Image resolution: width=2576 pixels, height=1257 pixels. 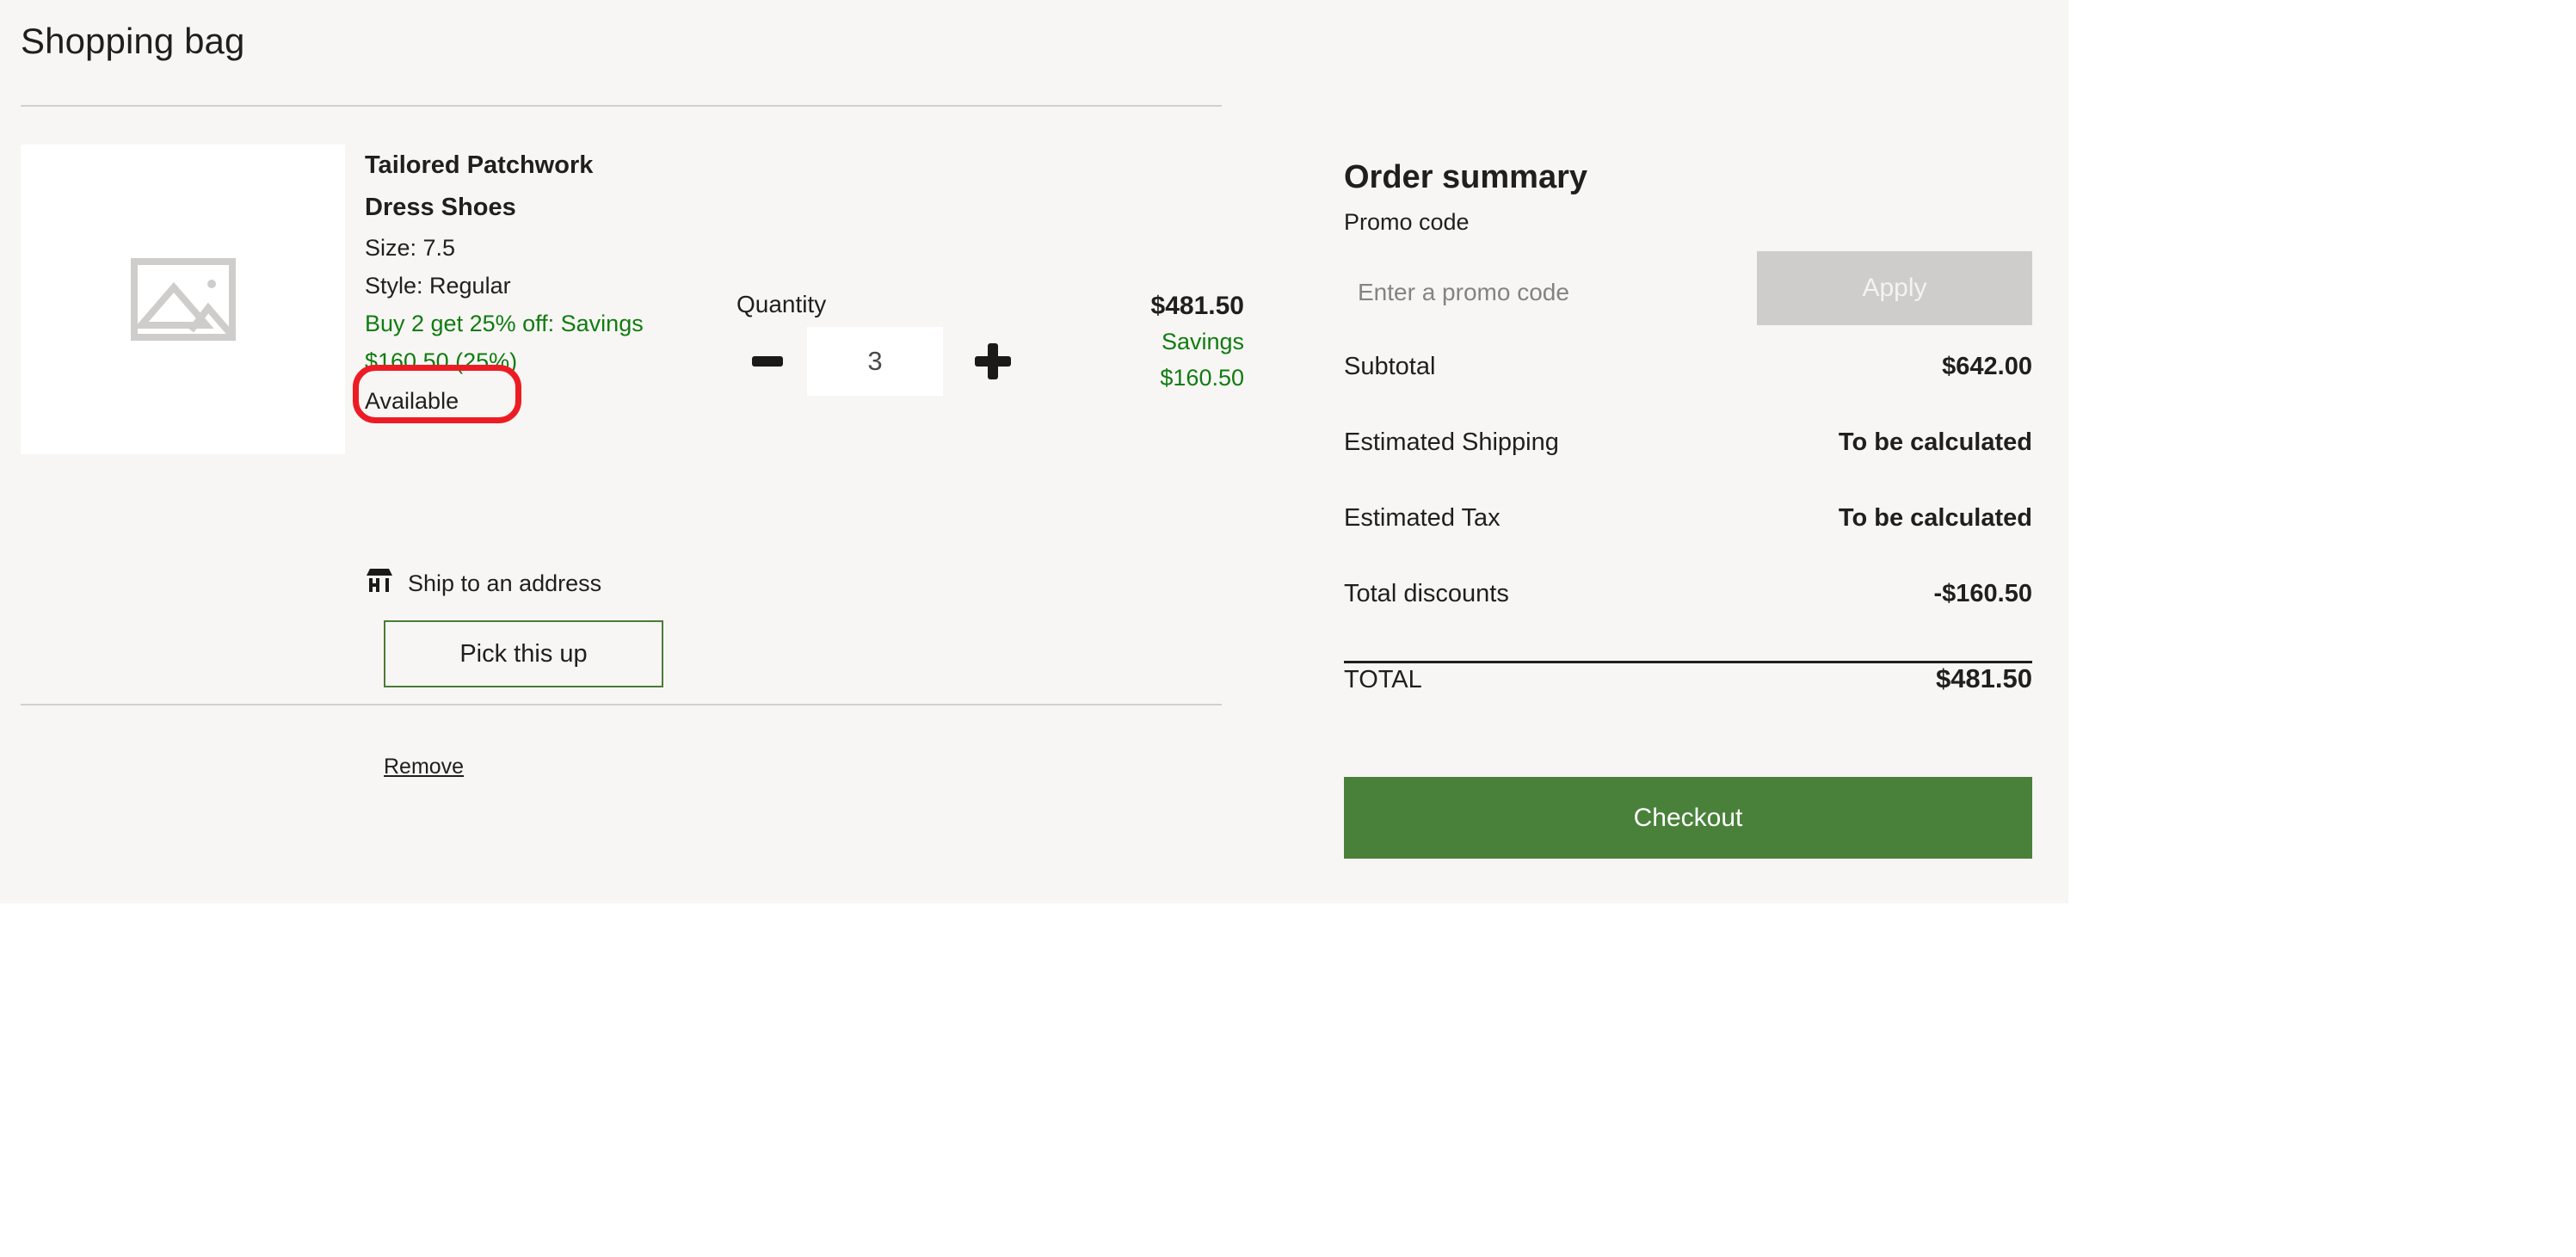 I want to click on decrease-quantity-button, so click(x=767, y=361).